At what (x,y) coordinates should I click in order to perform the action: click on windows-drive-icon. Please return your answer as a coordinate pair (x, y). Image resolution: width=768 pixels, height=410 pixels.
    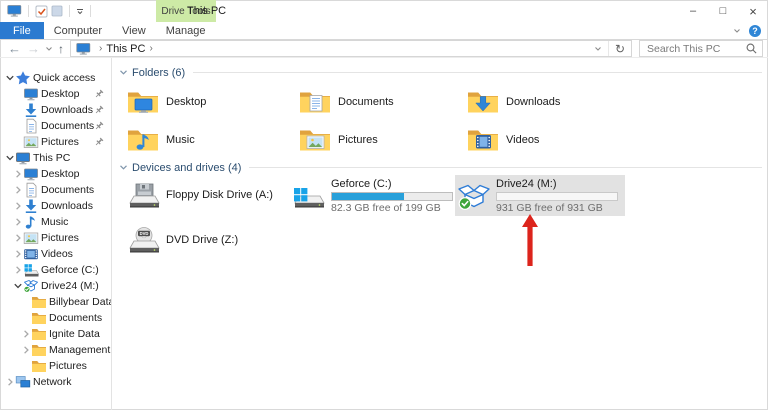
    Looking at the image, I should click on (309, 196).